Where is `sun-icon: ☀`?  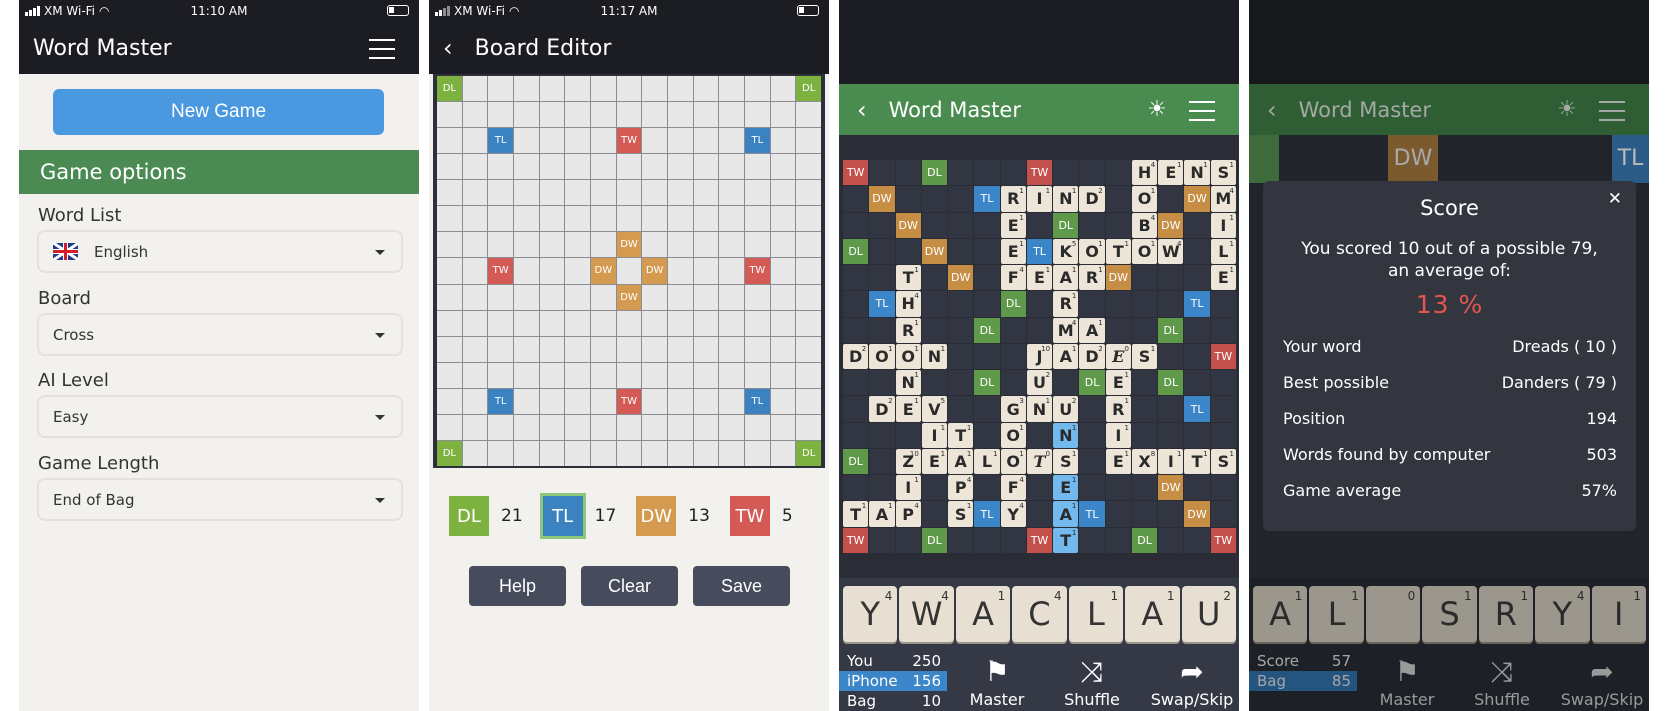
sun-icon: ☀ is located at coordinates (1157, 110).